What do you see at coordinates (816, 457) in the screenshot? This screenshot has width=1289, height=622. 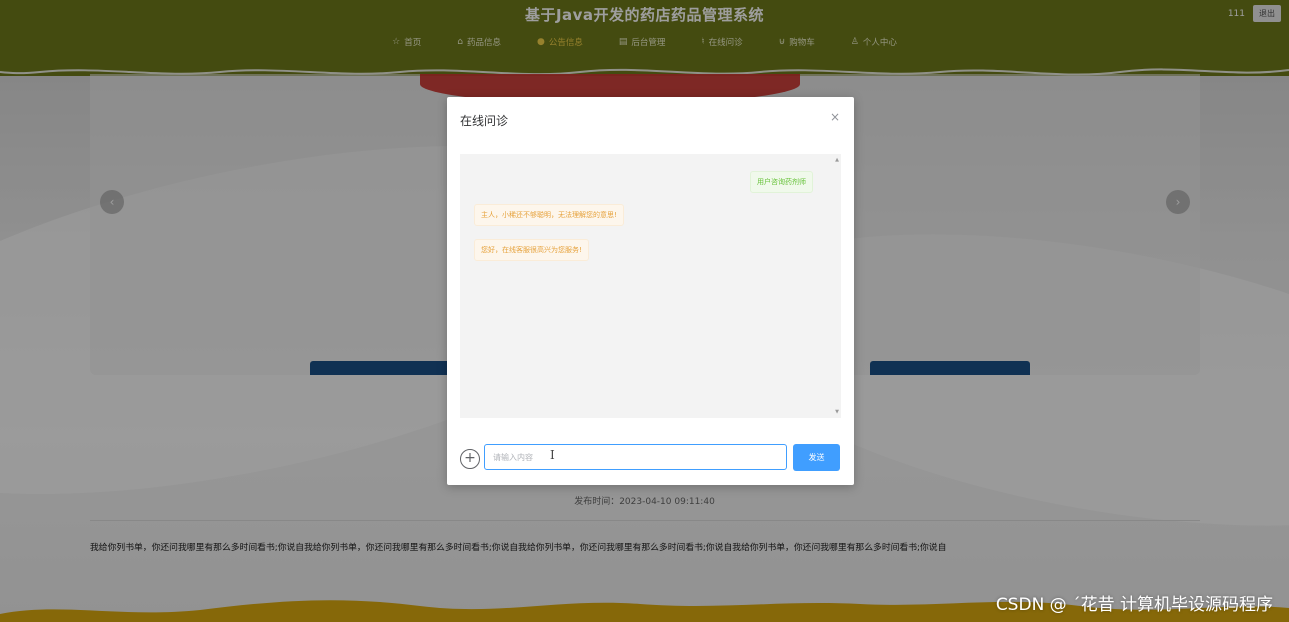 I see `send-button: 发送` at bounding box center [816, 457].